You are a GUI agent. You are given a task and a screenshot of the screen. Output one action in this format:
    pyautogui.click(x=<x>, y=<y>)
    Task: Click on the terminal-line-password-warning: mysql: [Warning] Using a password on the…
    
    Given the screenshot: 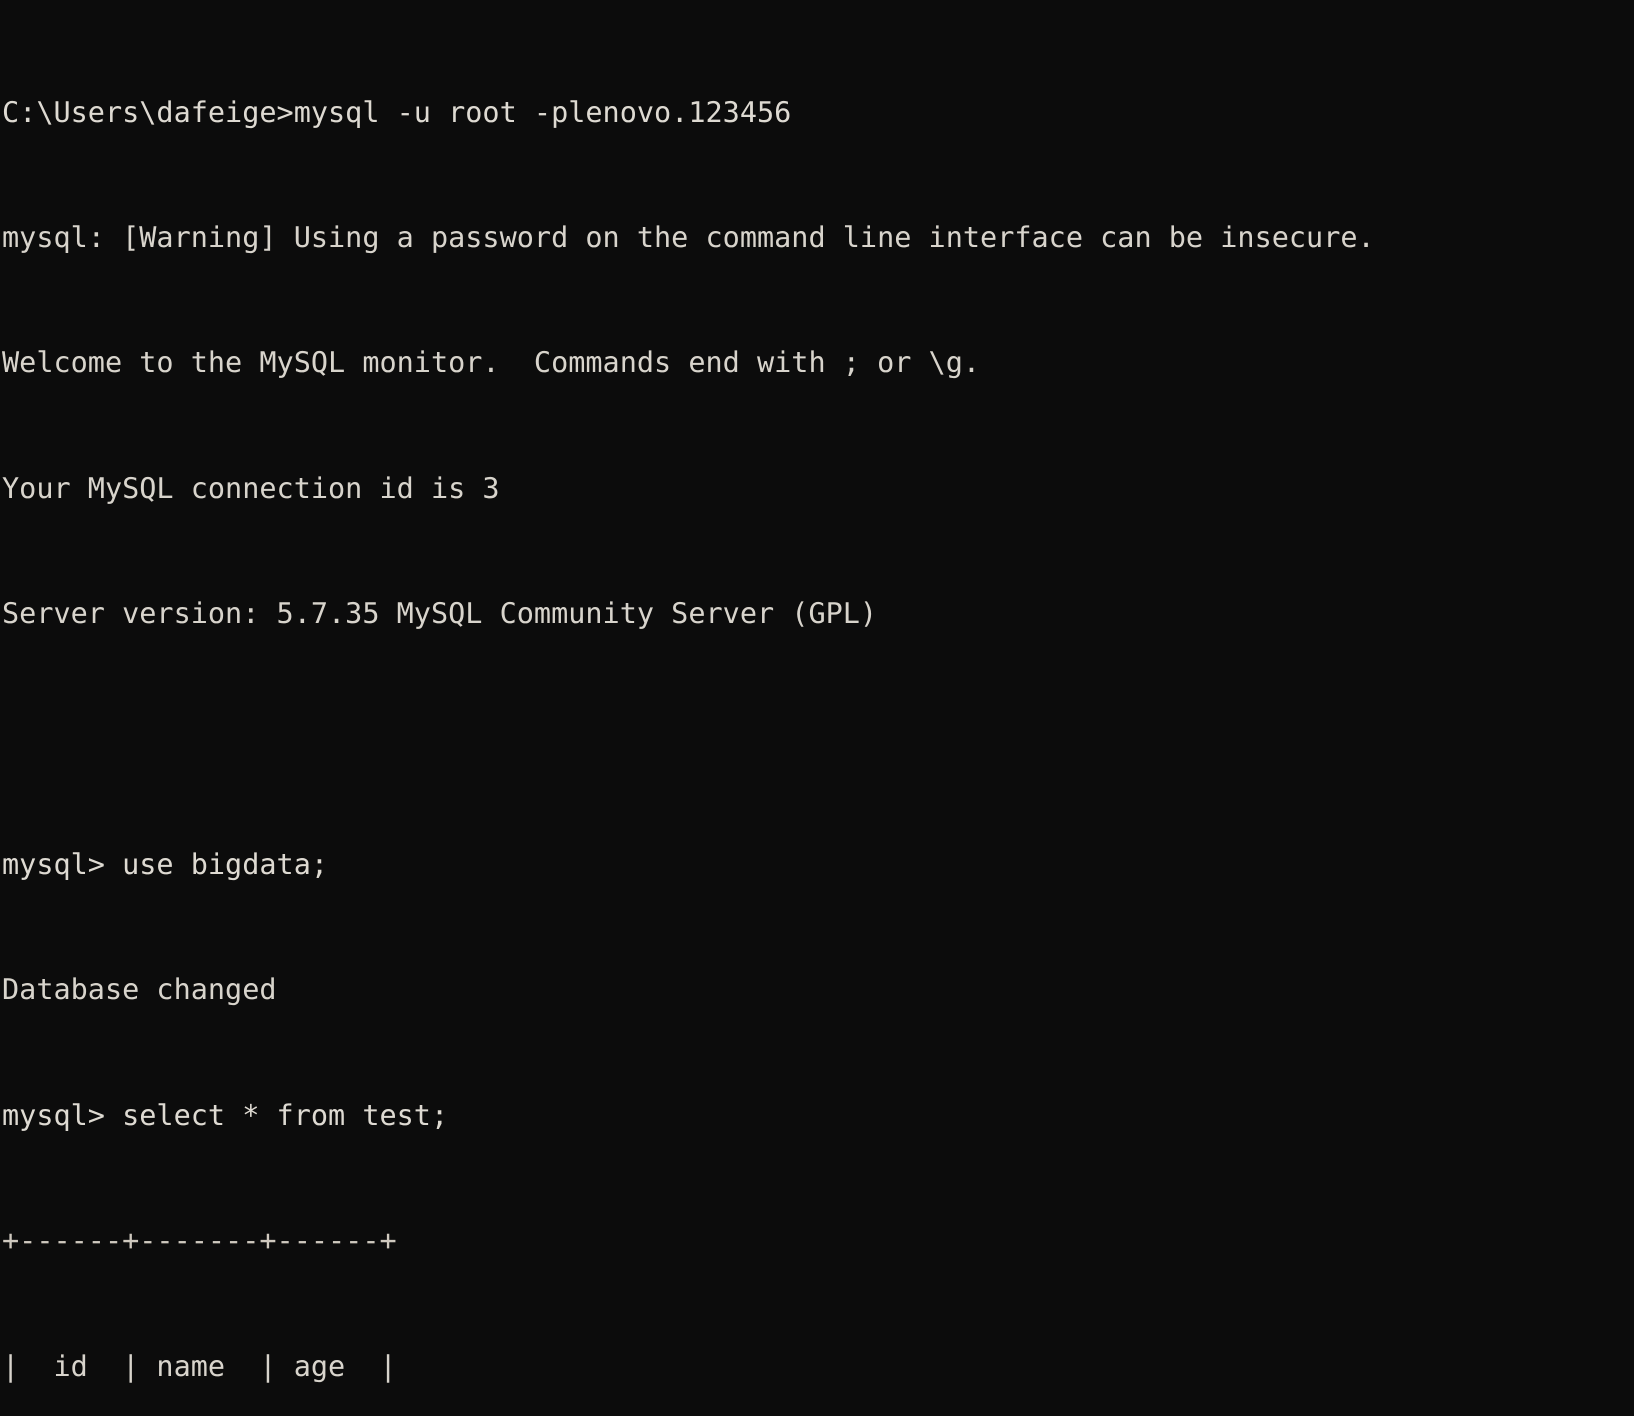 What is the action you would take?
    pyautogui.click(x=688, y=237)
    